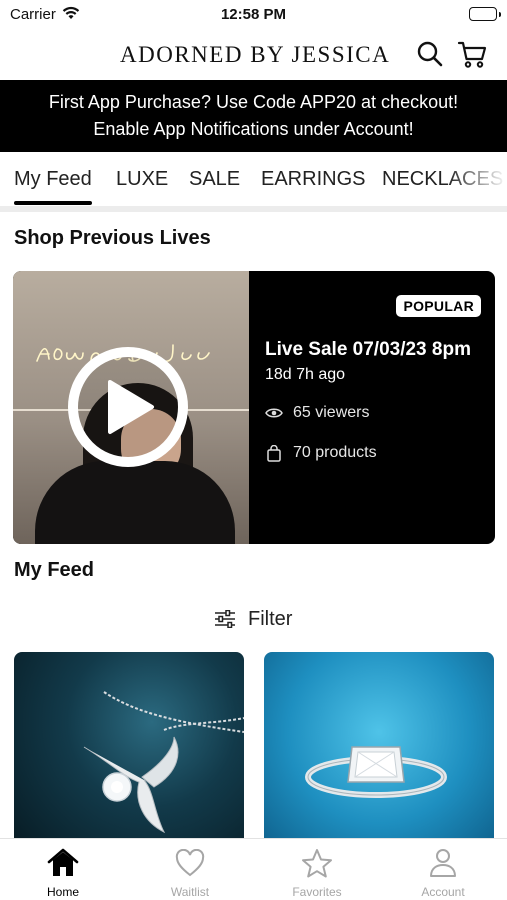 The image size is (507, 900). What do you see at coordinates (485, 14) in the screenshot?
I see `battery-icon` at bounding box center [485, 14].